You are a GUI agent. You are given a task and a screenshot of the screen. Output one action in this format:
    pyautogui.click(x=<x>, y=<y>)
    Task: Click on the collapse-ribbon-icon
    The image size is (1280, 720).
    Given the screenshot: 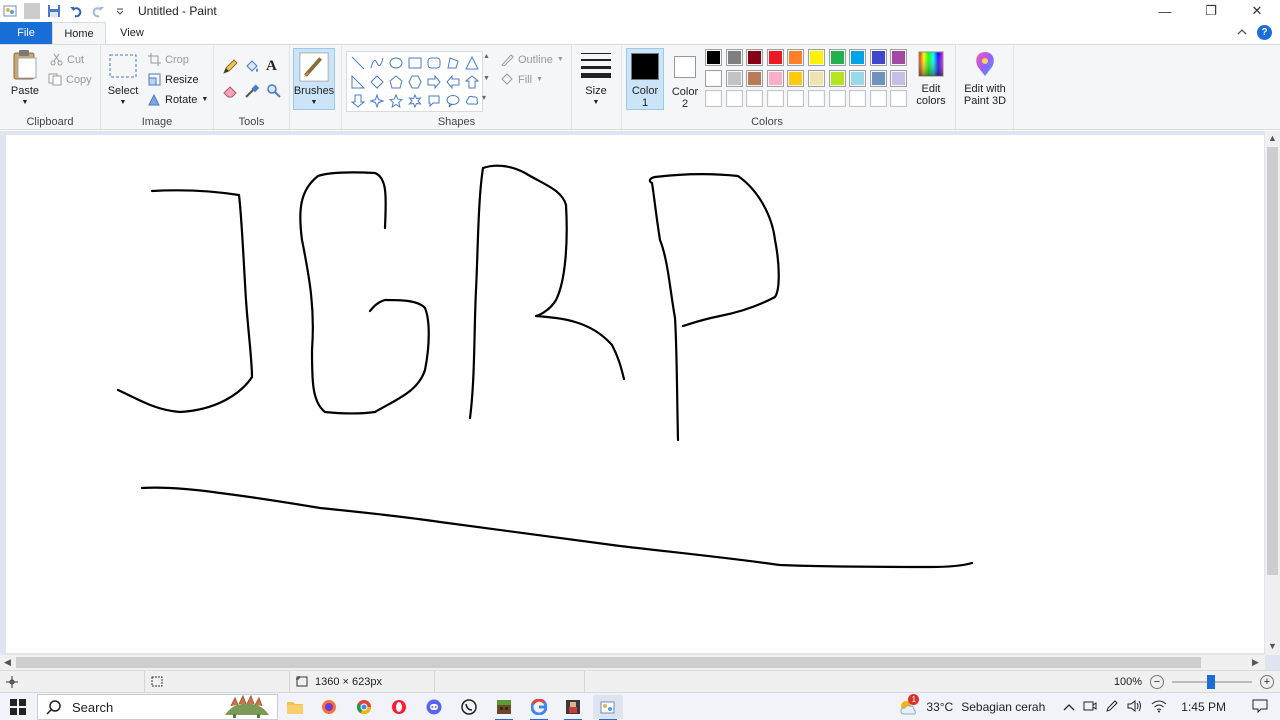 What is the action you would take?
    pyautogui.click(x=1242, y=33)
    